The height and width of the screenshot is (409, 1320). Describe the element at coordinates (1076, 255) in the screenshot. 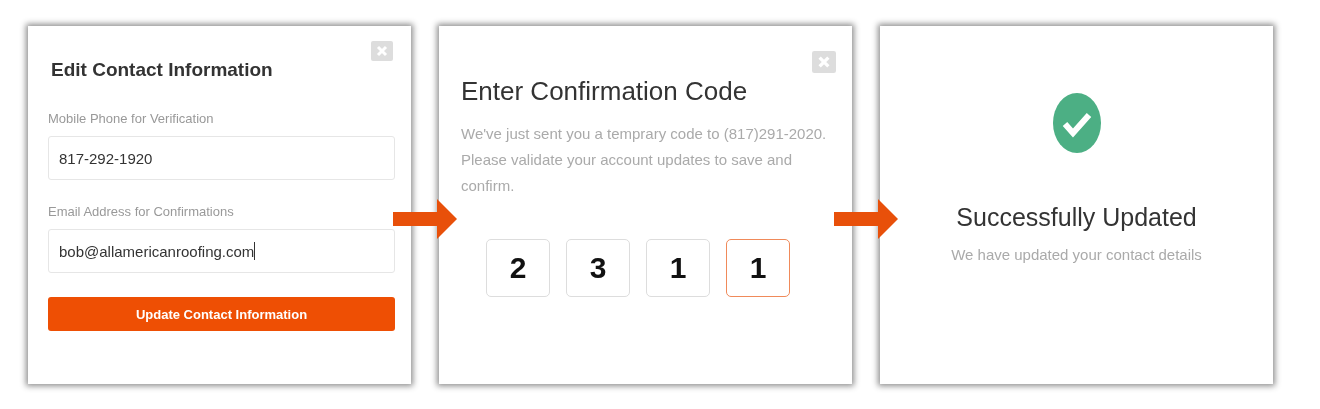

I see `success-message: We have updated your contact details` at that location.